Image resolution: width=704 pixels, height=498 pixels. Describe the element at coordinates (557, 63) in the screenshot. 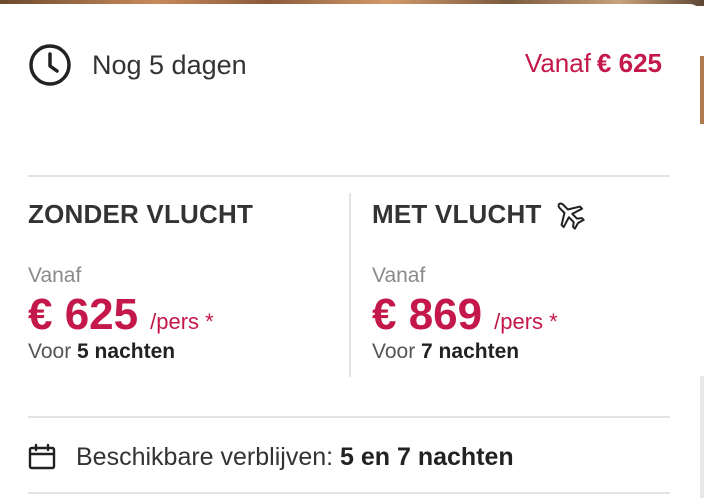

I see `header-price-prefix: Vanaf` at that location.